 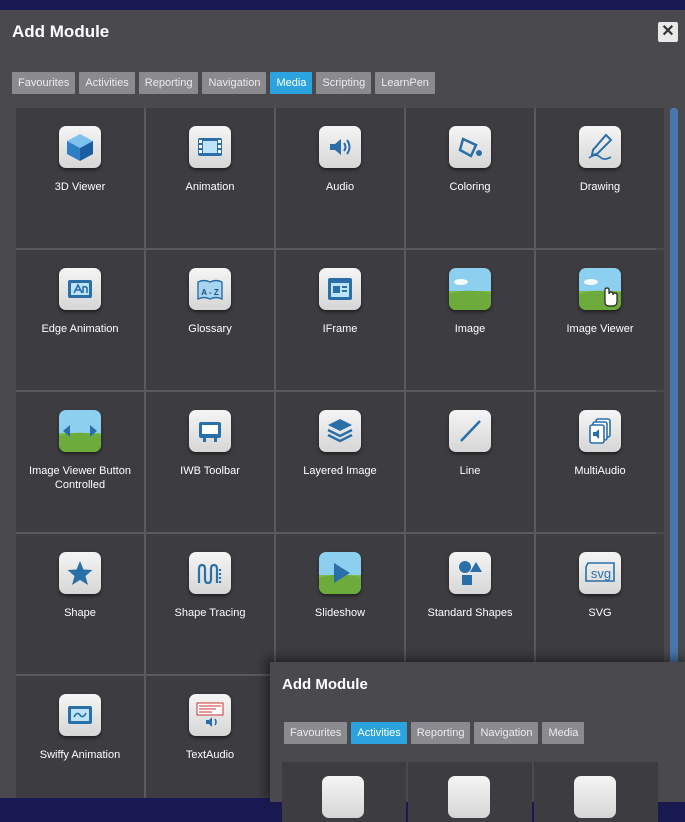 What do you see at coordinates (405, 83) in the screenshot?
I see `tab-learnpen: LearnPen` at bounding box center [405, 83].